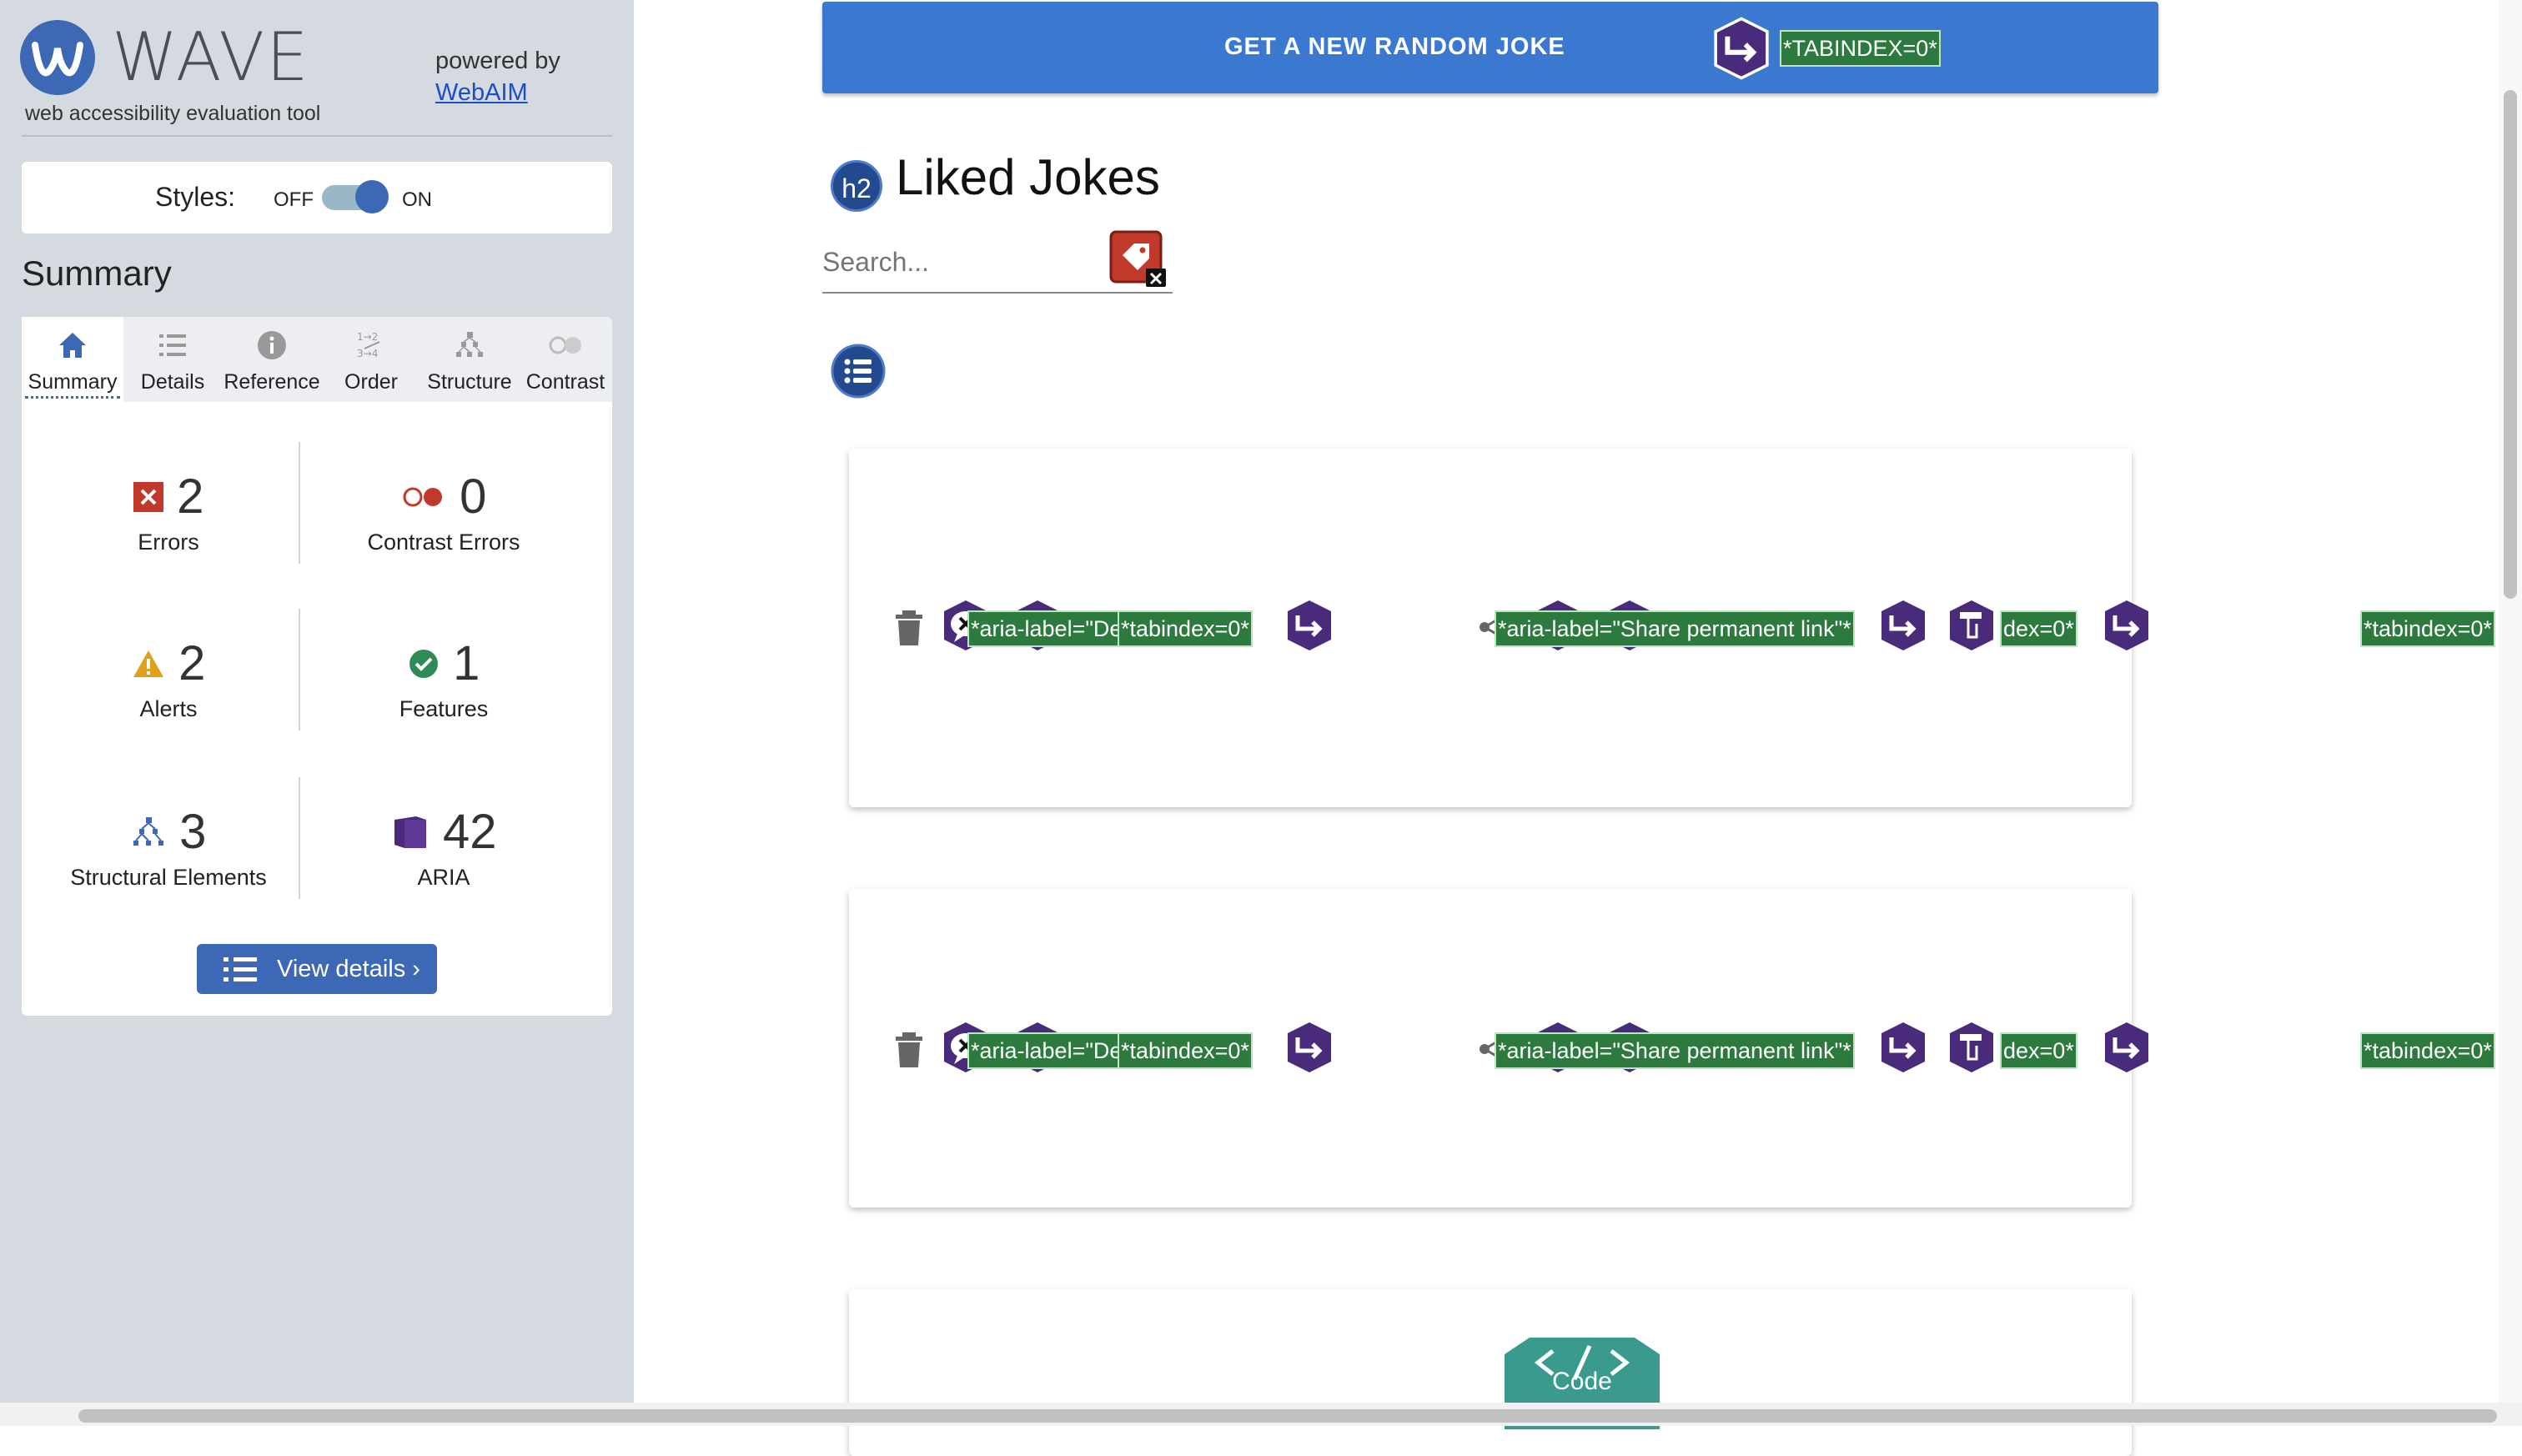 This screenshot has width=2522, height=1456. What do you see at coordinates (168, 708) in the screenshot?
I see `alerts-label: Alerts` at bounding box center [168, 708].